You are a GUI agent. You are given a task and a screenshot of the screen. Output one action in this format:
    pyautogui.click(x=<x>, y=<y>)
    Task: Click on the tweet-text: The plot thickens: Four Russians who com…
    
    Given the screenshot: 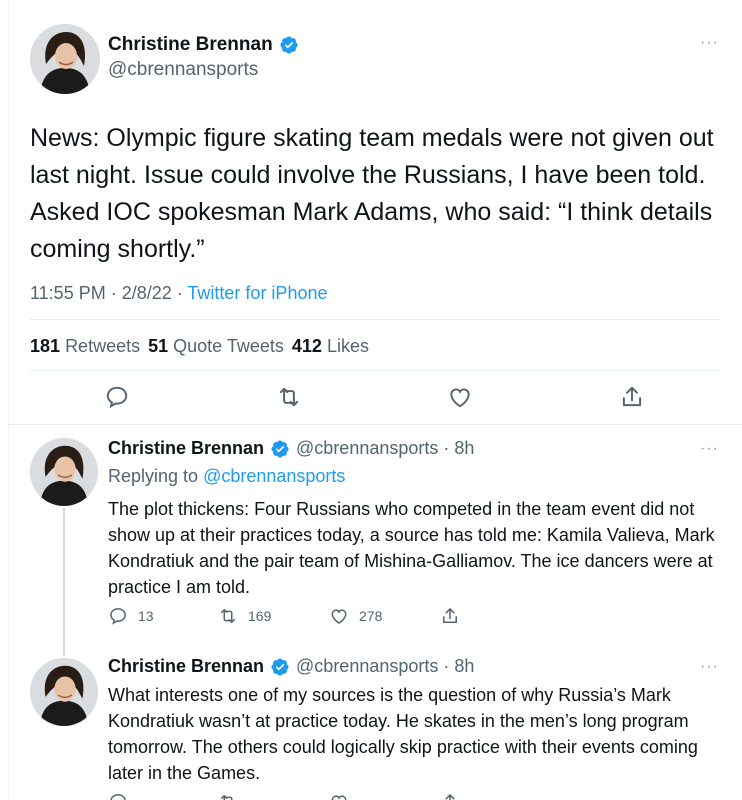 What is the action you would take?
    pyautogui.click(x=411, y=548)
    